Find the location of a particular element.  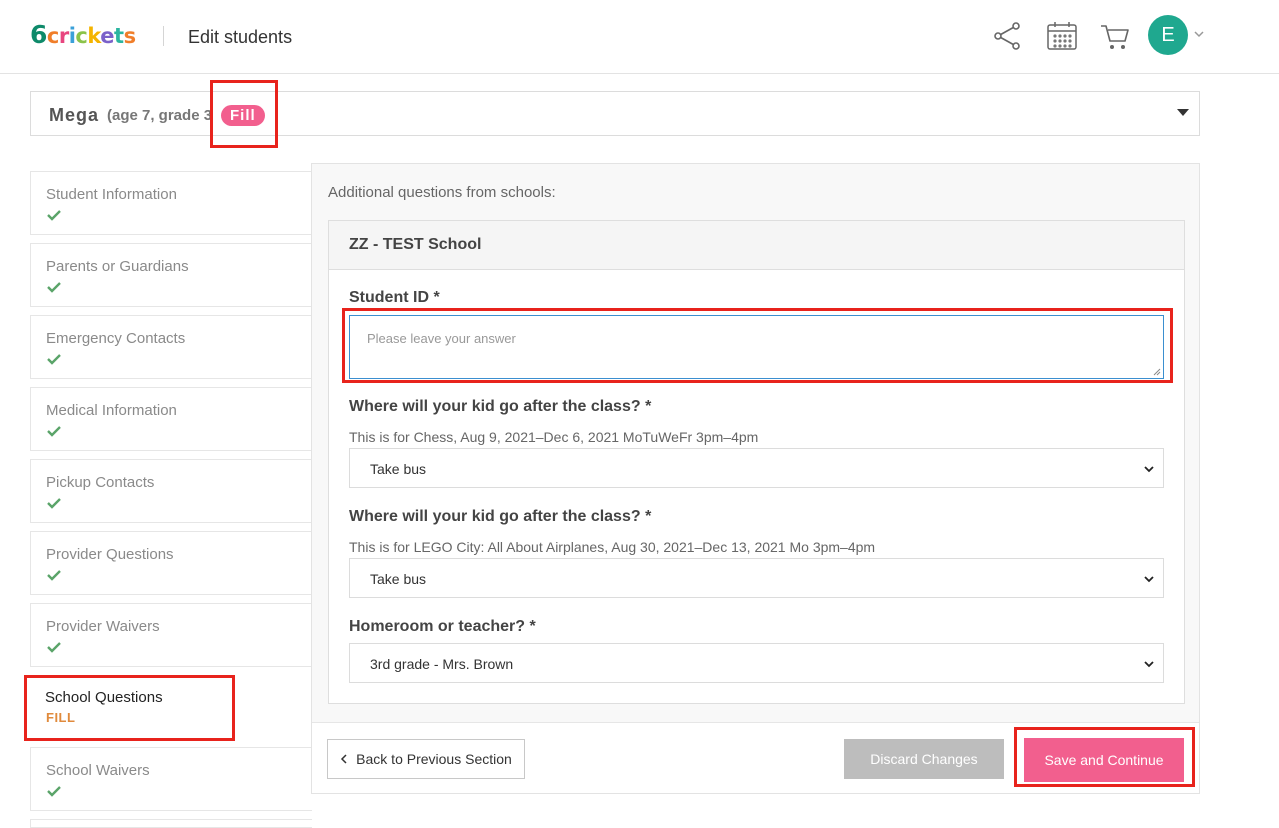

homeroom-select: 3rd grade - Mrs. Brown is located at coordinates (756, 663).